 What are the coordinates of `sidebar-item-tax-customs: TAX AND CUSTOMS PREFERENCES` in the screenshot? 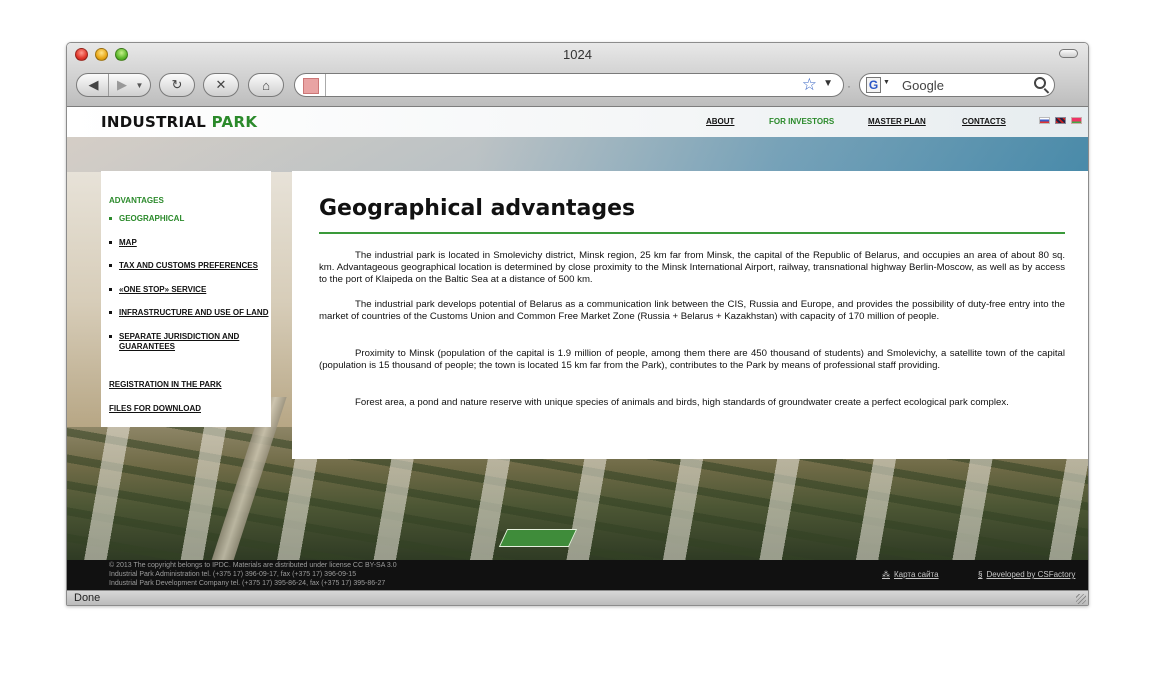 It's located at (189, 266).